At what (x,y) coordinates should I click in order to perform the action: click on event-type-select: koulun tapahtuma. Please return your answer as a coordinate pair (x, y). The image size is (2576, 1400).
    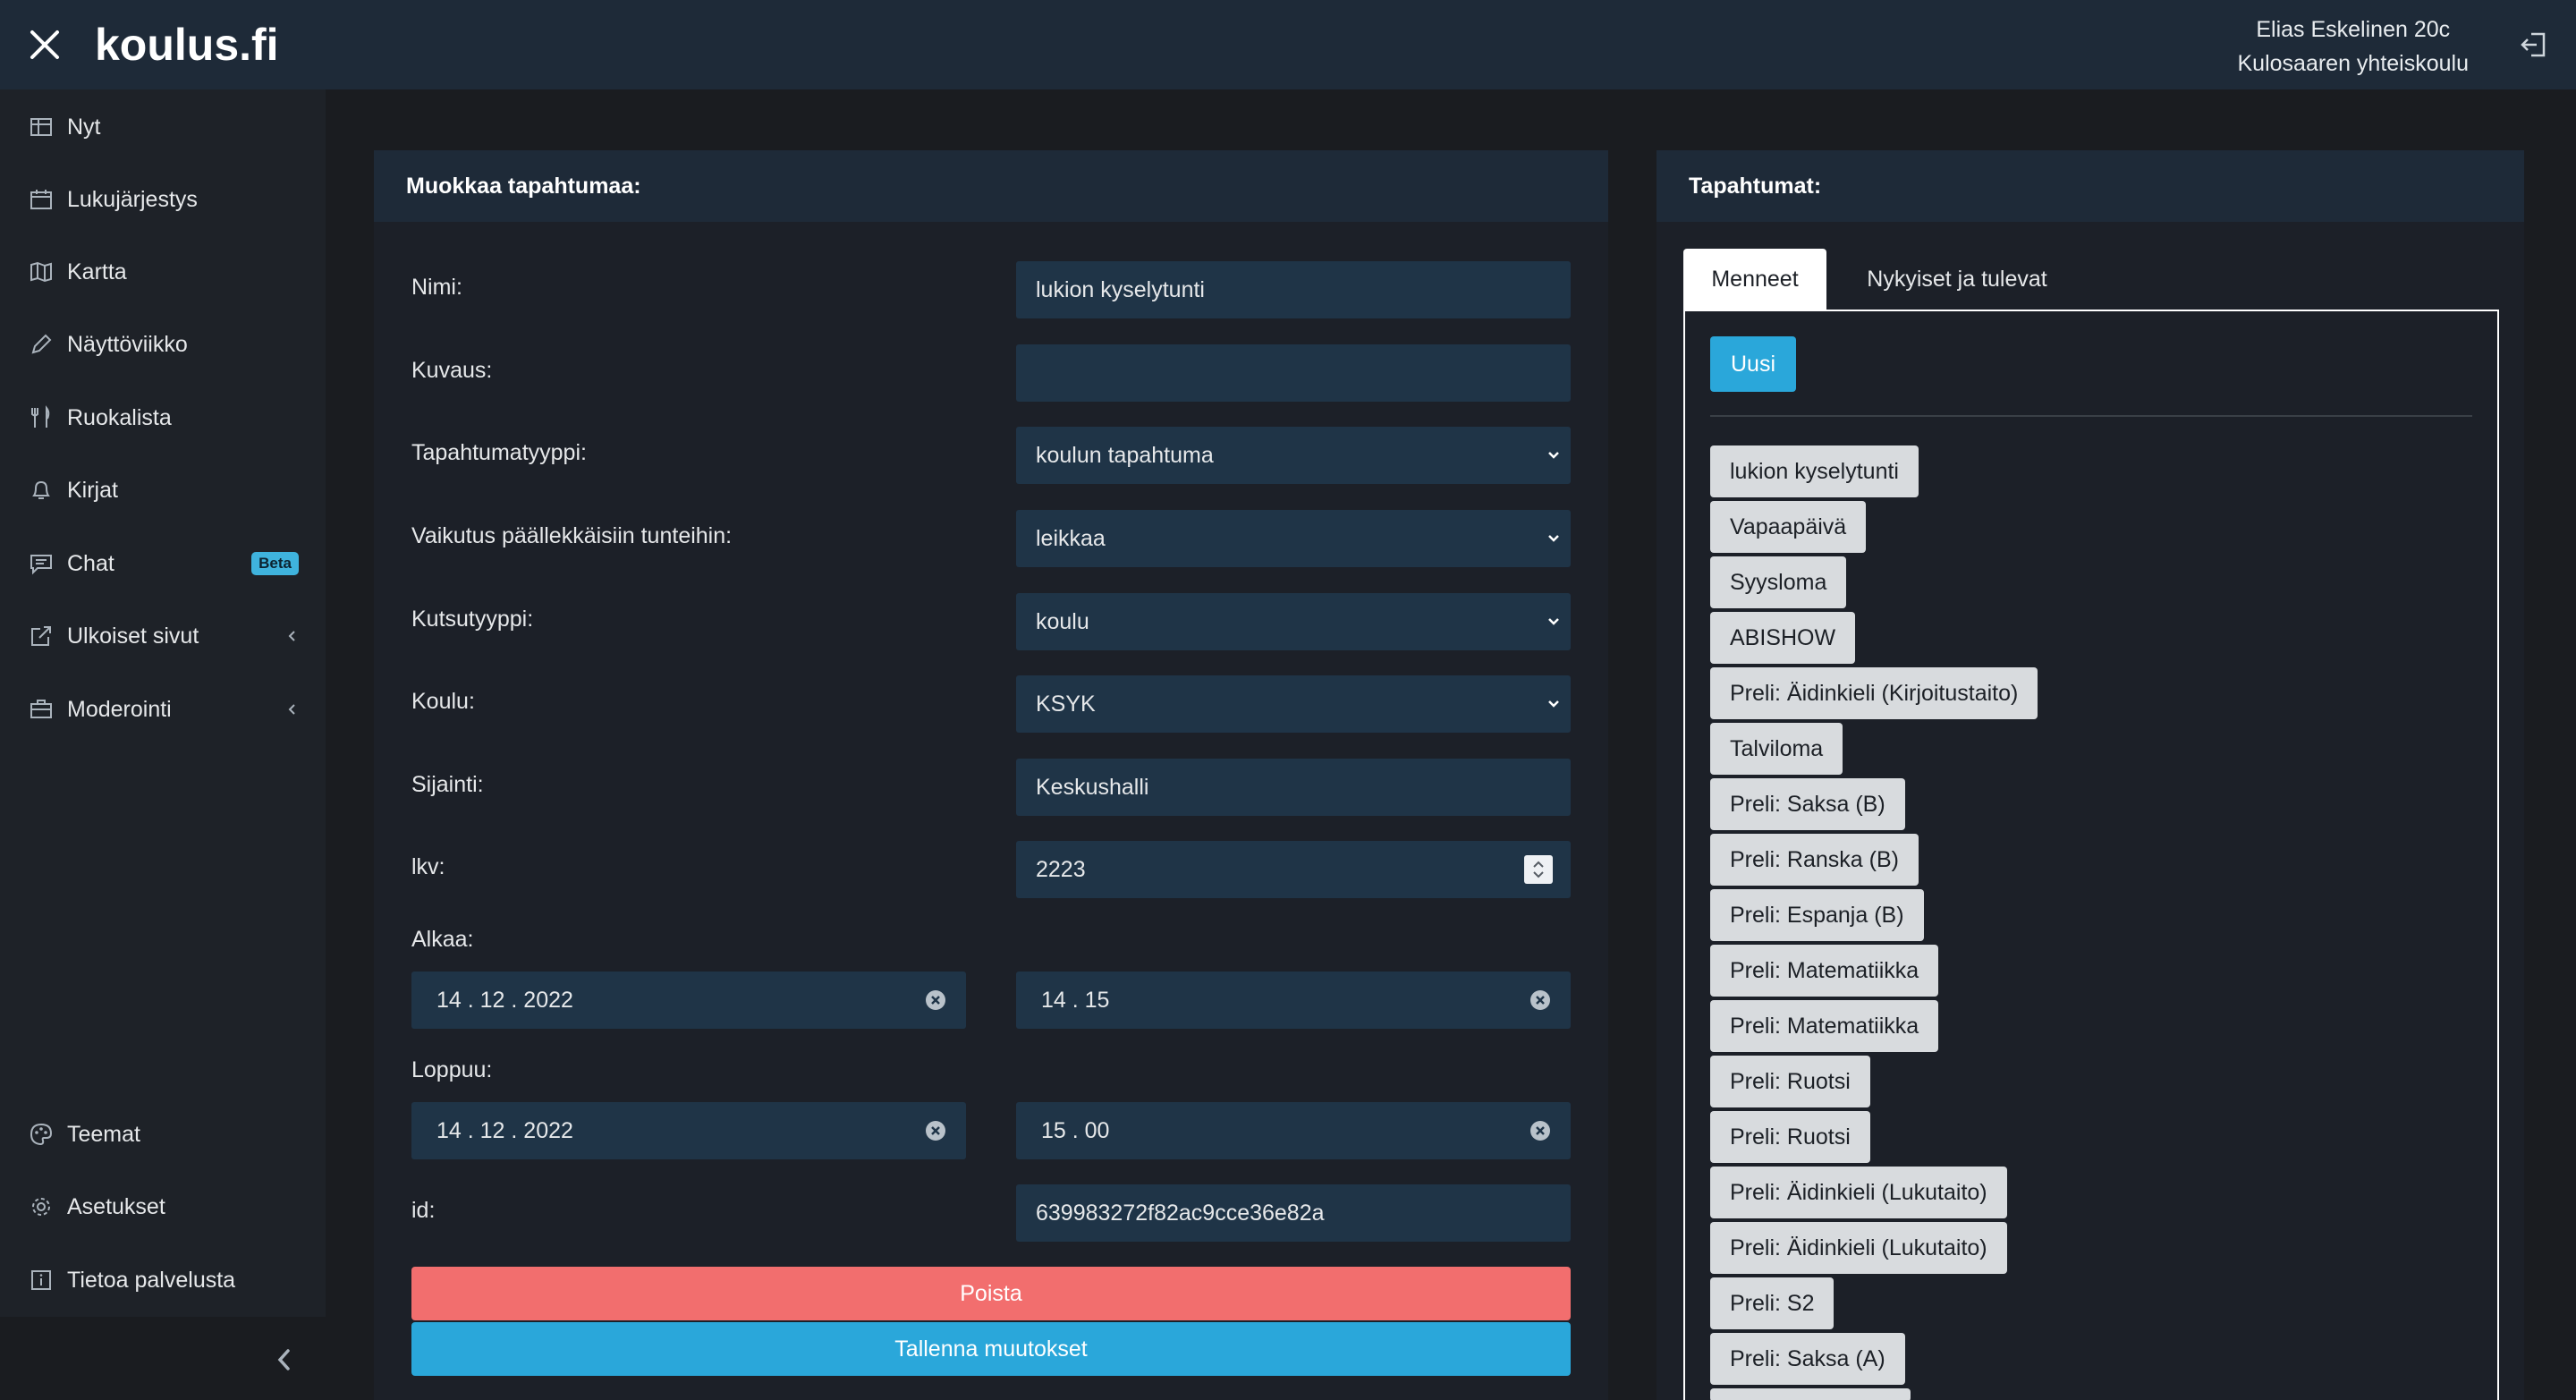
    Looking at the image, I should click on (1293, 455).